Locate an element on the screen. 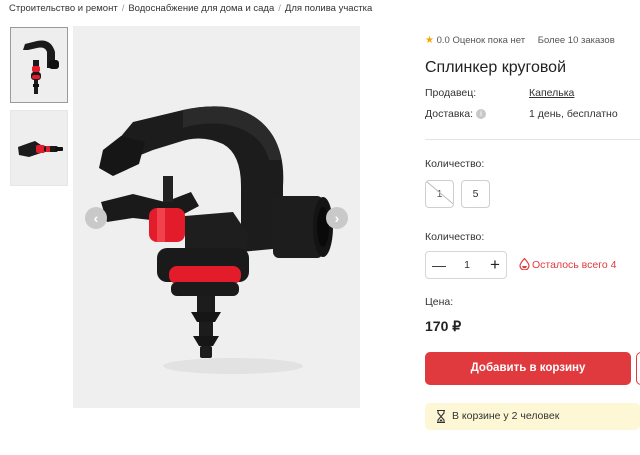  secondary-action-button is located at coordinates (638, 368).